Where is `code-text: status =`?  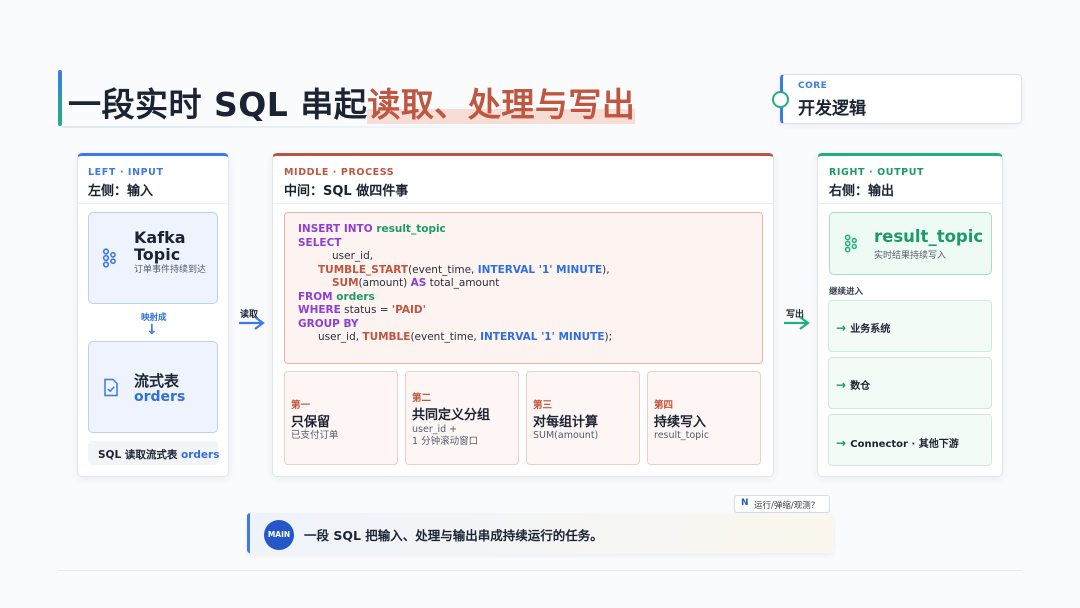
code-text: status = is located at coordinates (366, 310).